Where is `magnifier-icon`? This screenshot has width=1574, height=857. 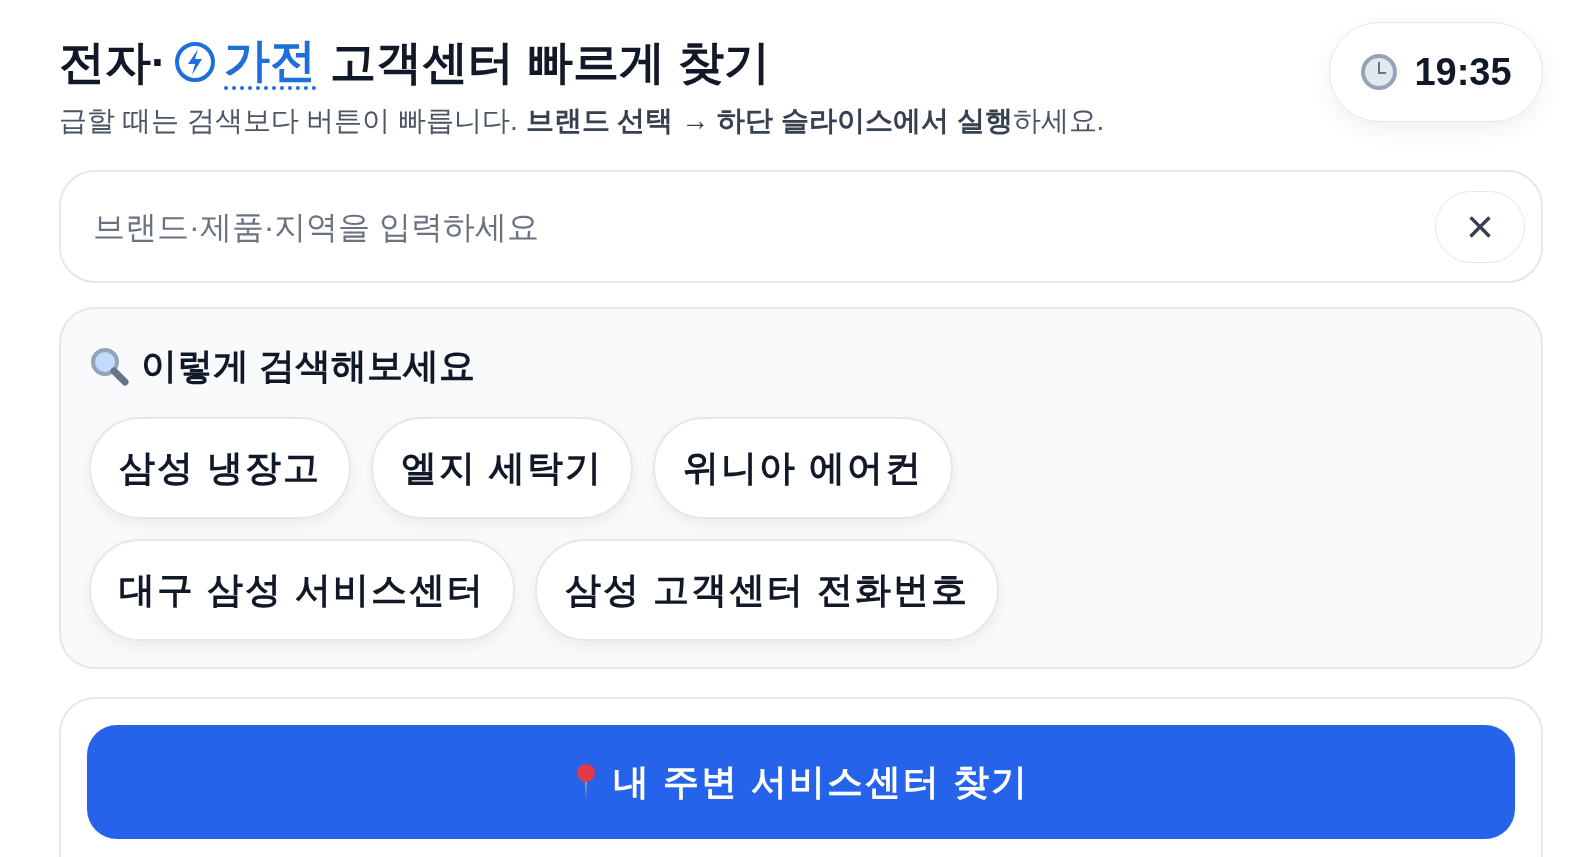
magnifier-icon is located at coordinates (109, 366).